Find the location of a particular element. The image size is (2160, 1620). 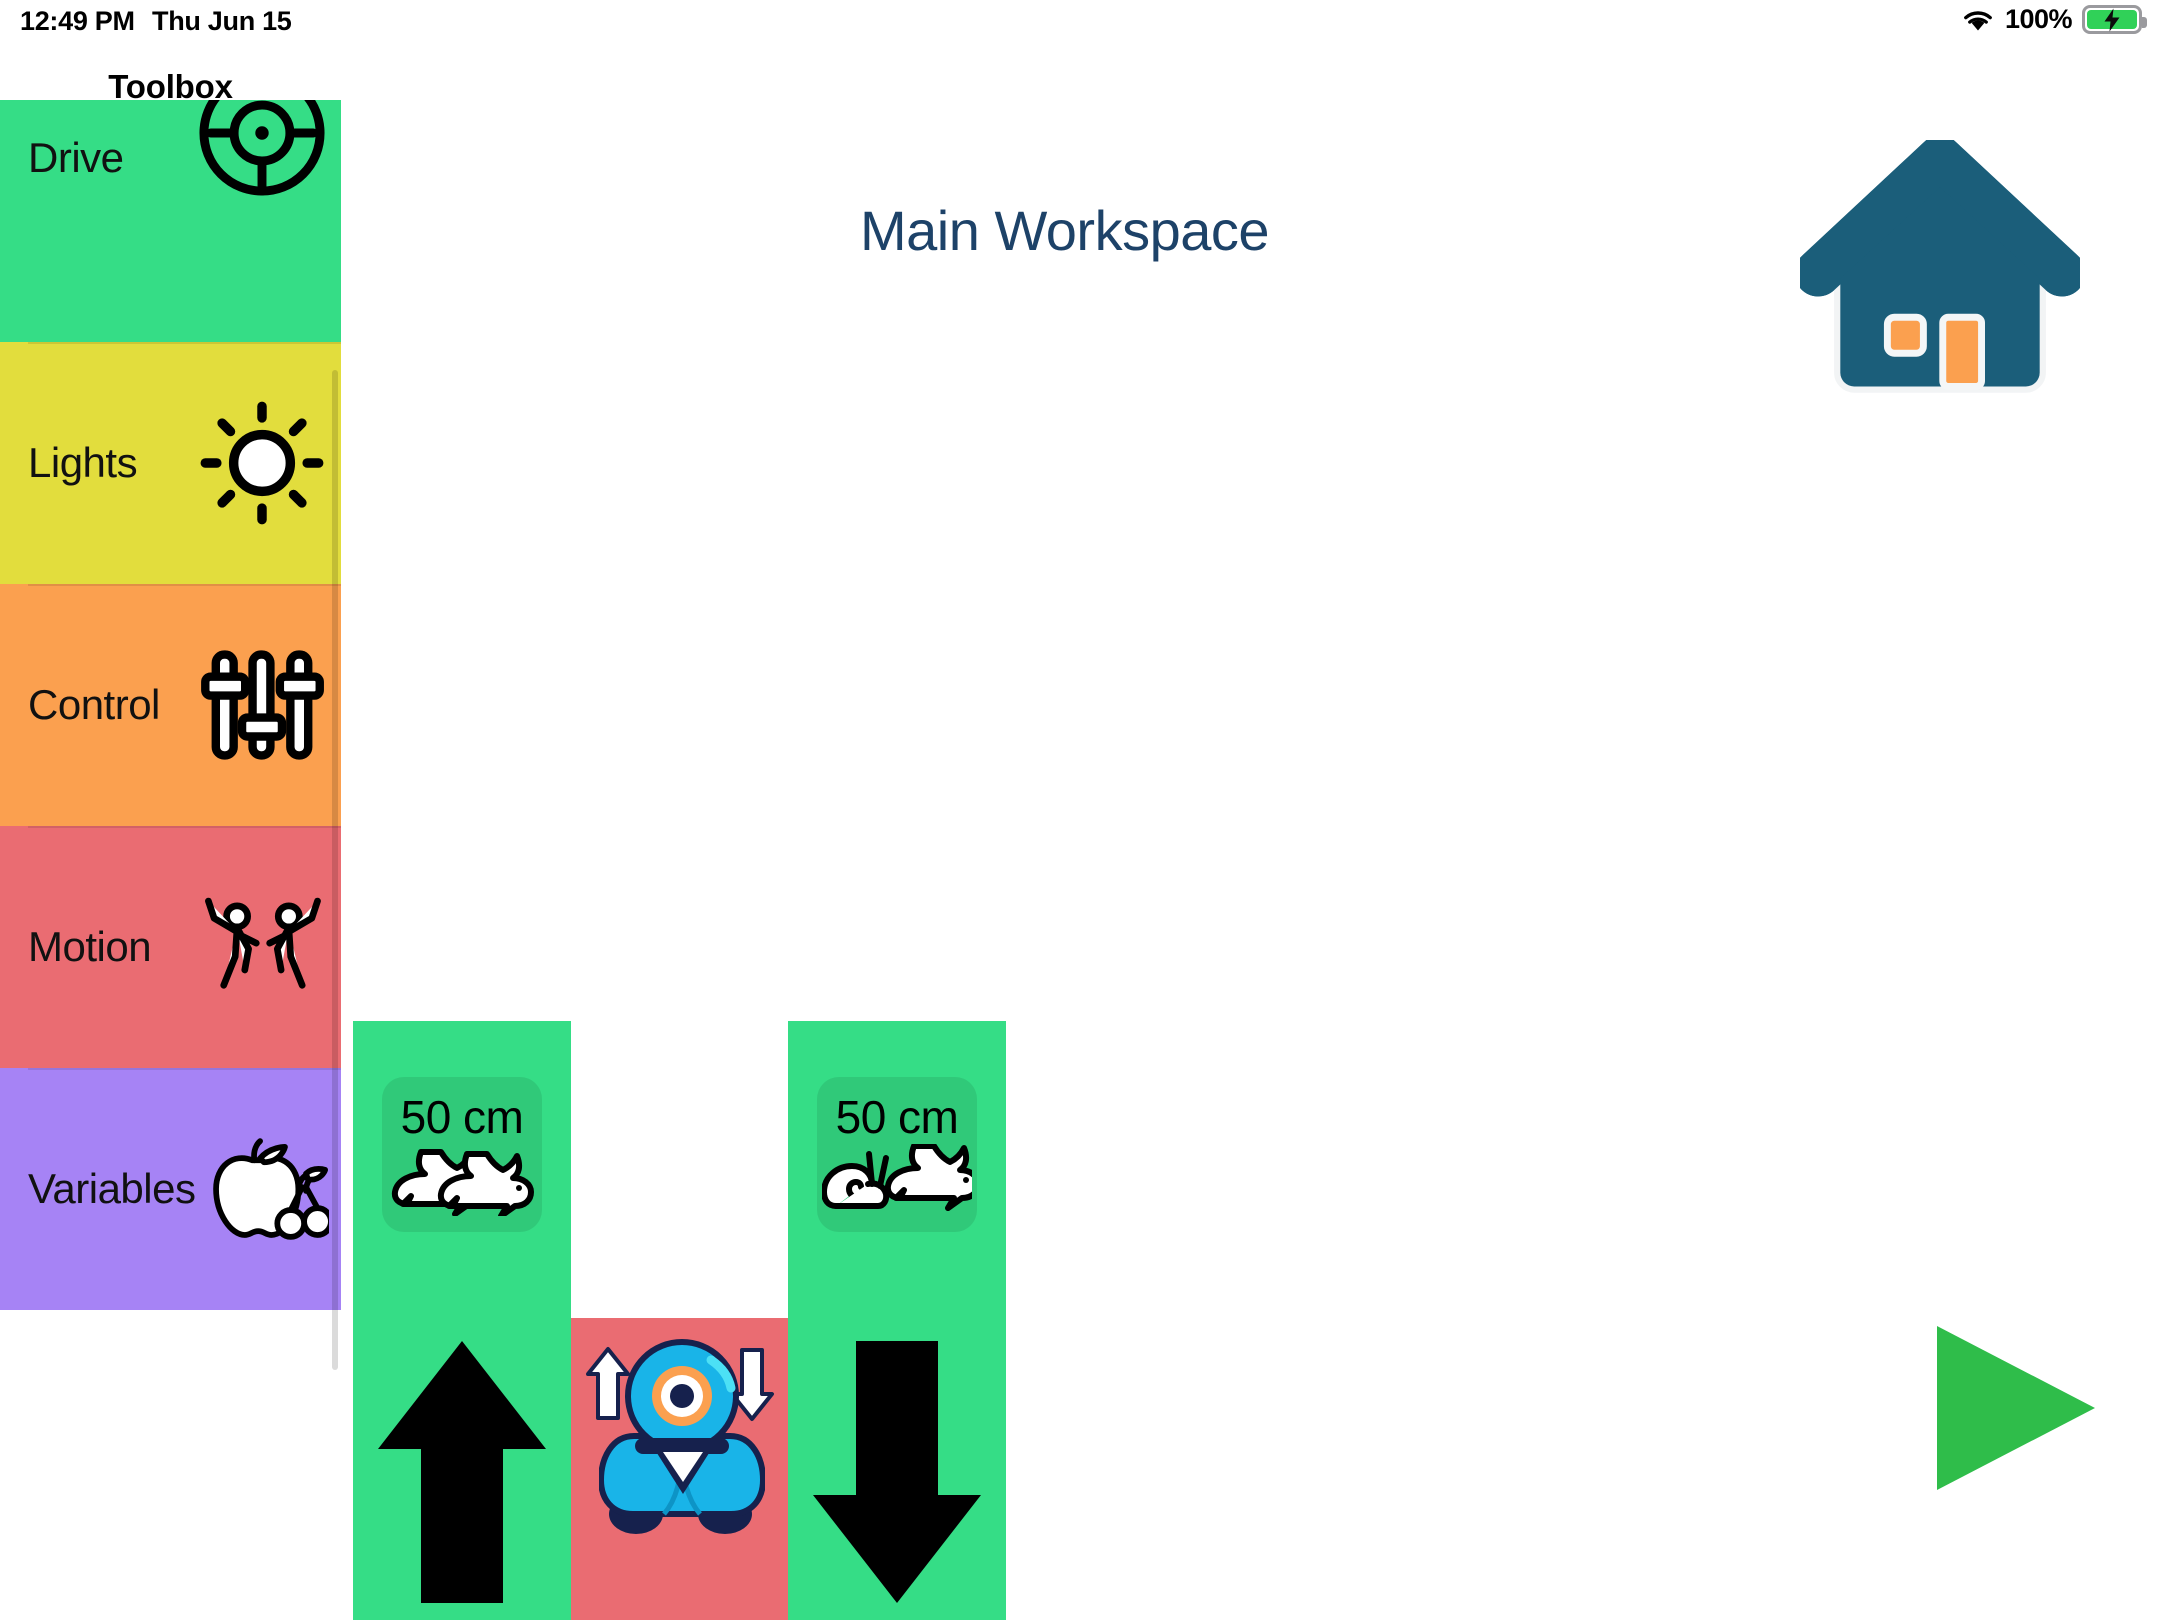

page-title: Main Workspace is located at coordinates (1065, 230).